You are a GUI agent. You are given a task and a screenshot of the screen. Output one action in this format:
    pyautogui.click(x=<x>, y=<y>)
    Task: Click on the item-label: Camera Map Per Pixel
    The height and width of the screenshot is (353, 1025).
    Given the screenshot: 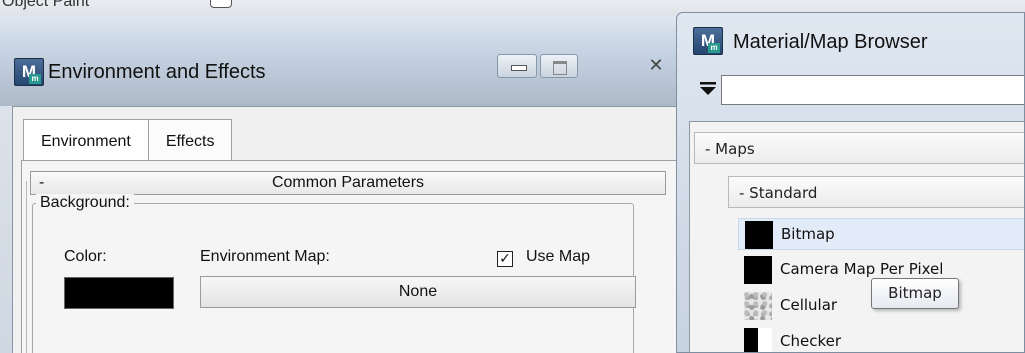 What is the action you would take?
    pyautogui.click(x=862, y=269)
    